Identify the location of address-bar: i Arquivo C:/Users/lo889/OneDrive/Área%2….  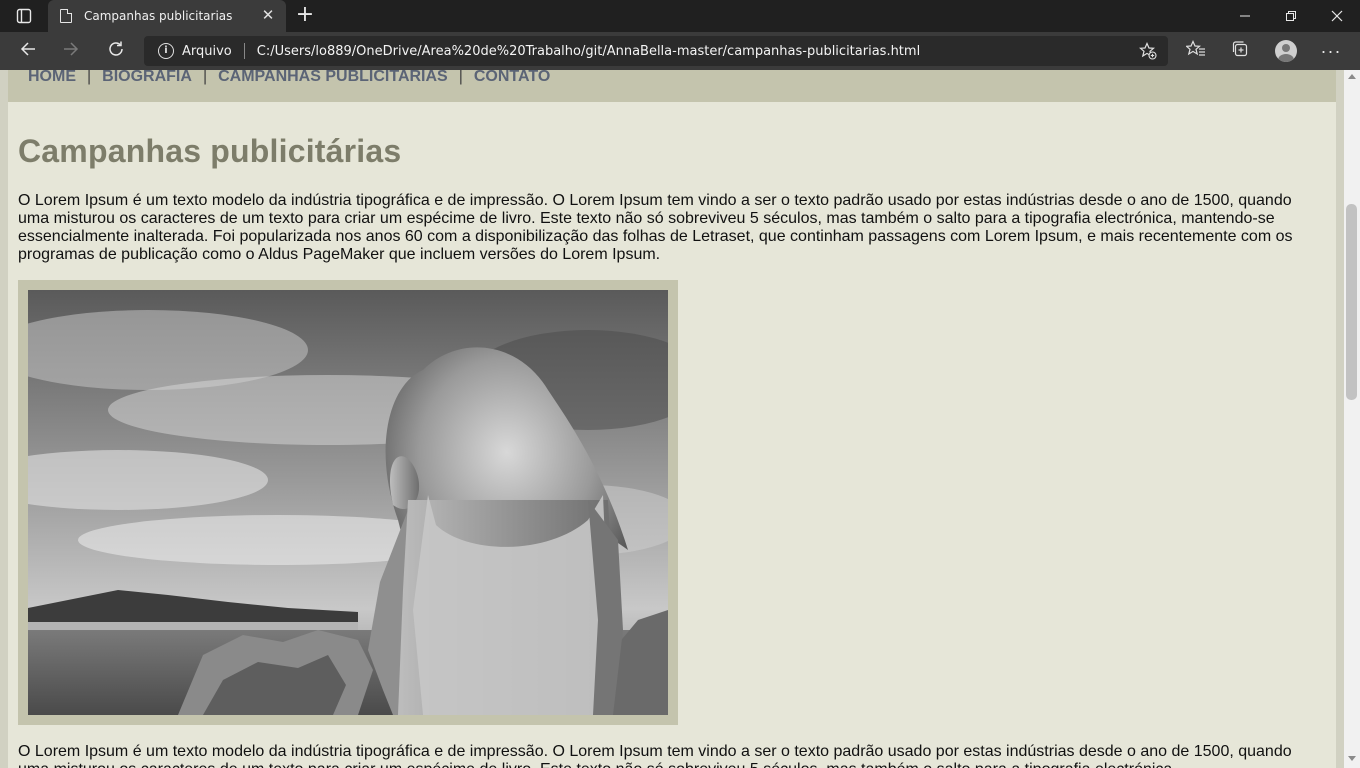
(656, 51).